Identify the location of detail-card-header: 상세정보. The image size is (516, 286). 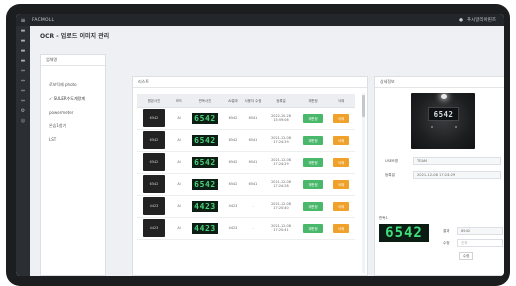
(439, 82).